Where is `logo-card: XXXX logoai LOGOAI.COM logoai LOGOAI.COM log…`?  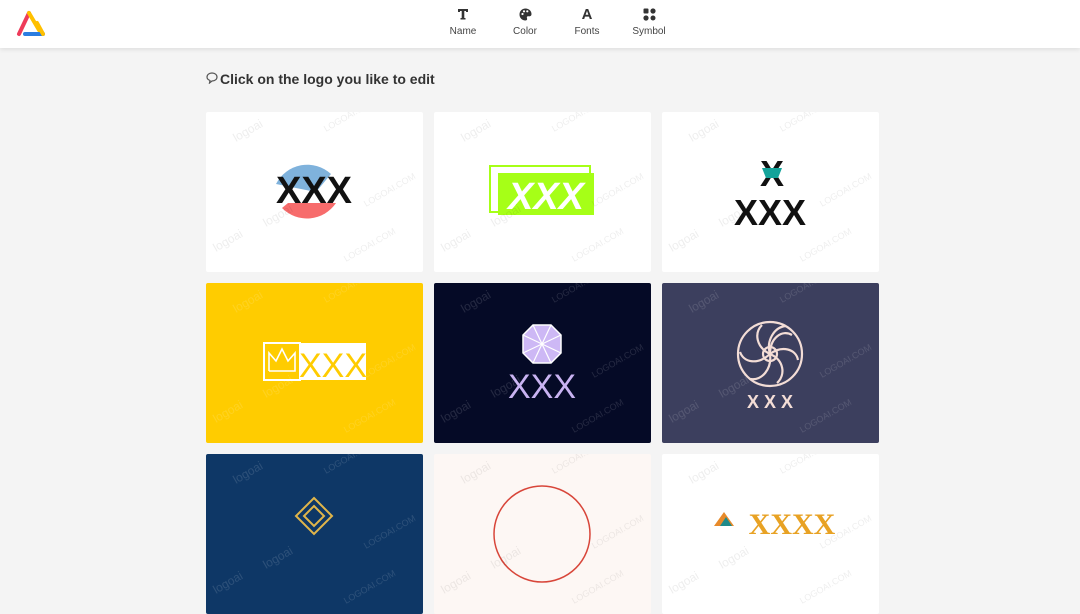 logo-card: XXXX logoai LOGOAI.COM logoai LOGOAI.COM log… is located at coordinates (770, 534).